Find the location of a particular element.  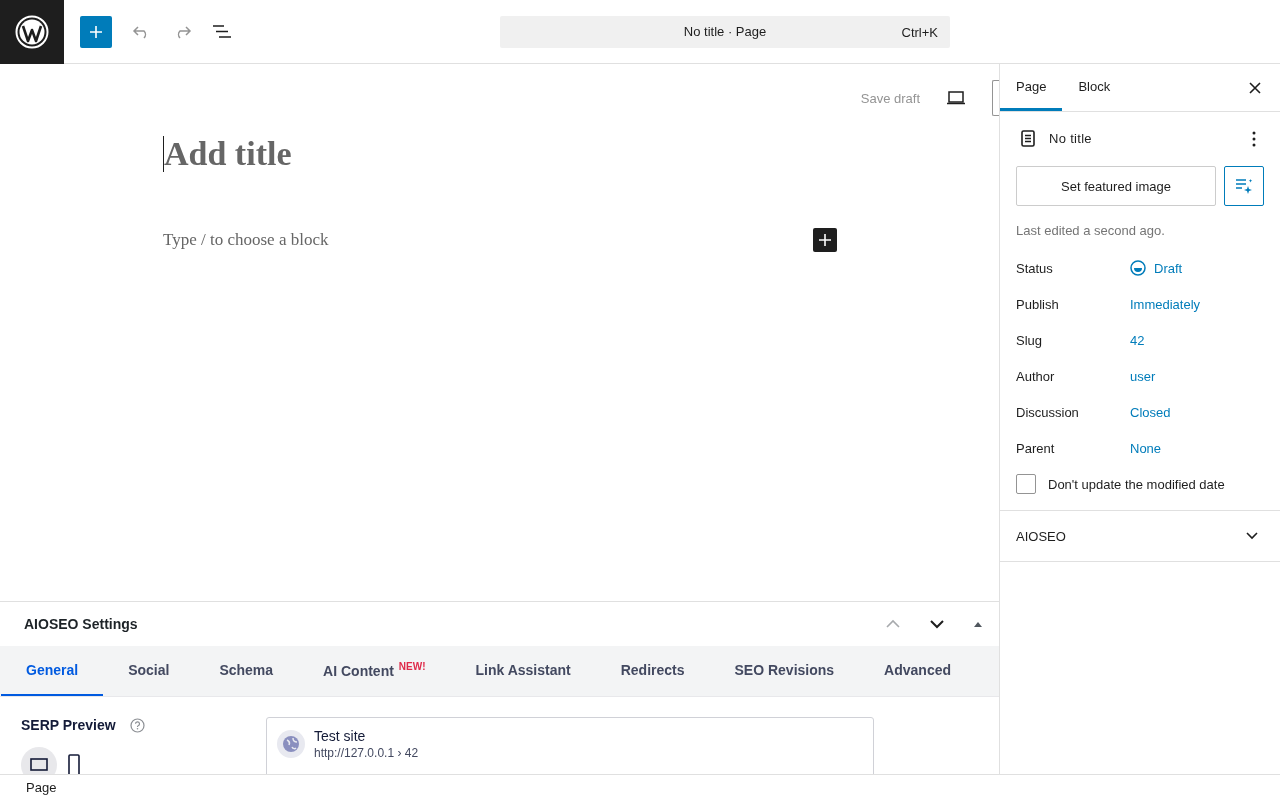

panel-toggle: AIOSEO is located at coordinates (1140, 536).